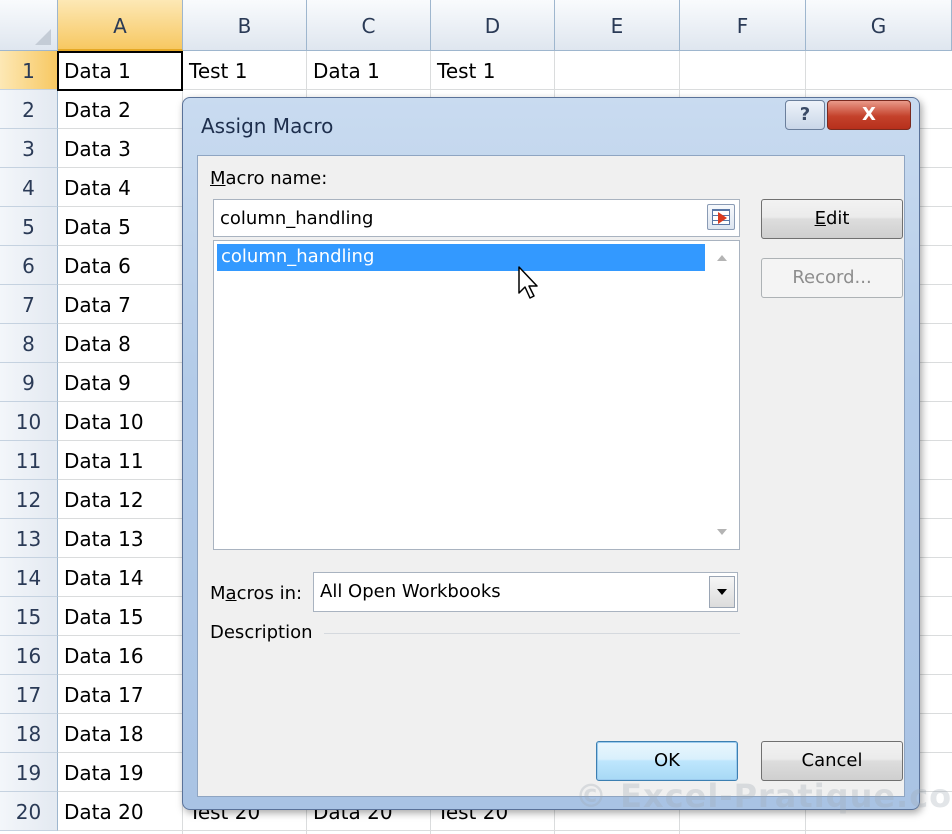 This screenshot has height=834, width=952. I want to click on macro-name-field, so click(476, 218).